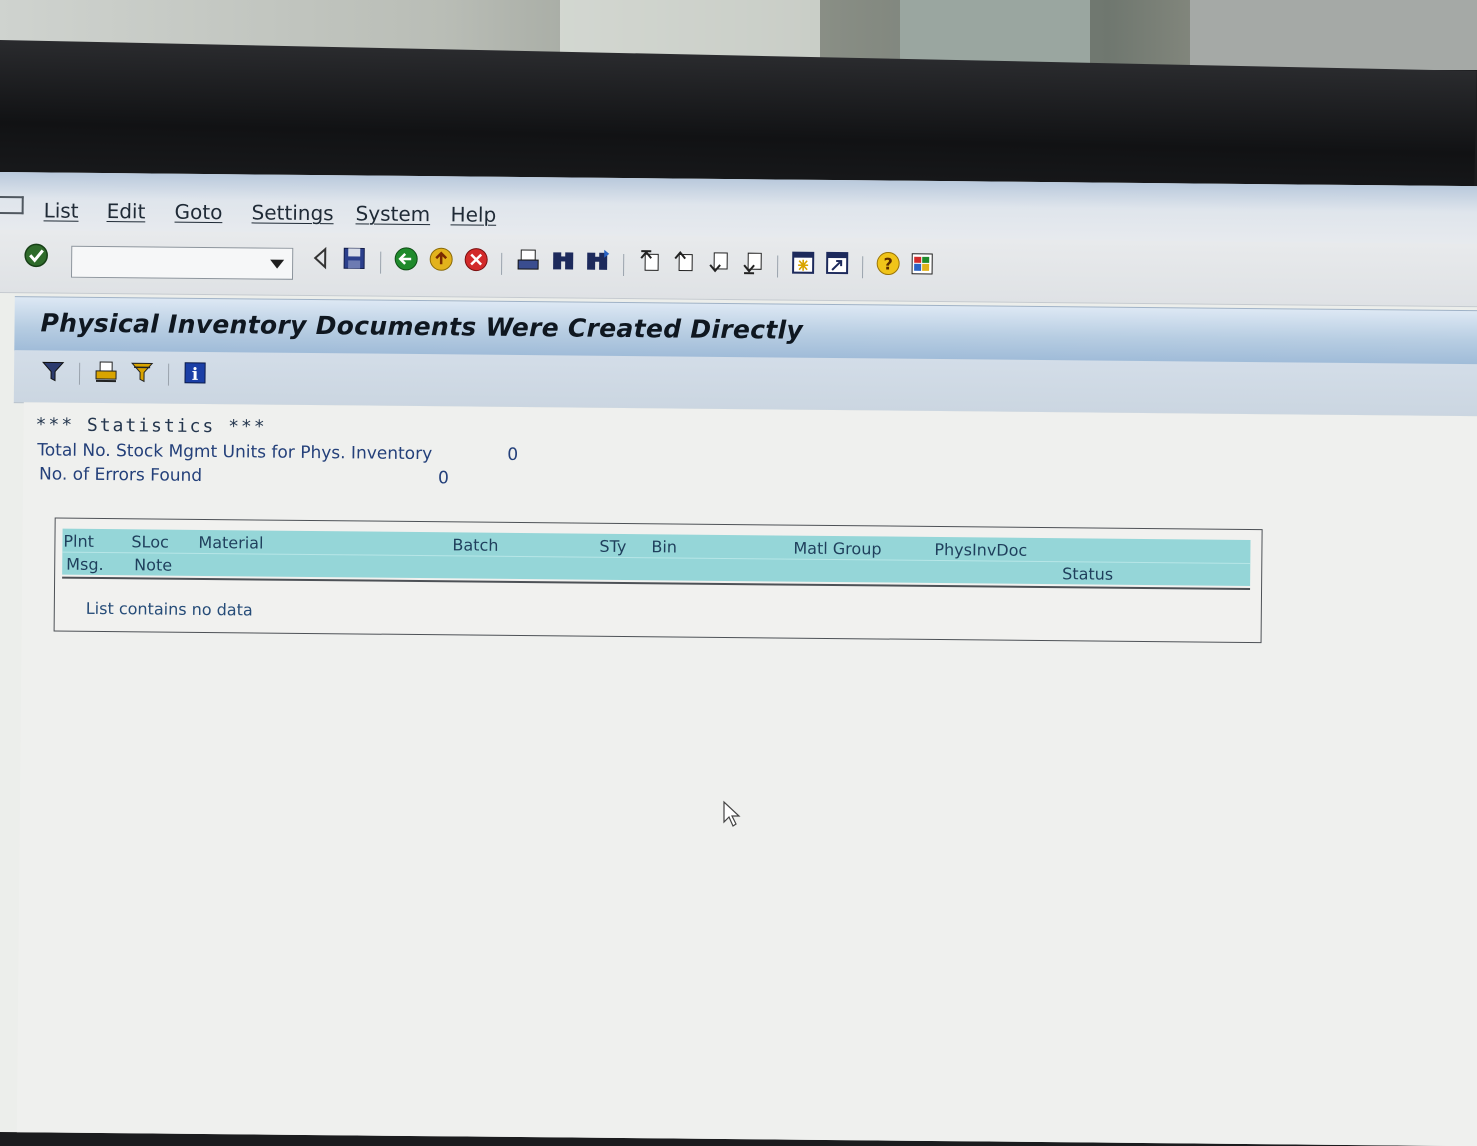 Image resolution: width=1477 pixels, height=1146 pixels. I want to click on info-icon: i, so click(195, 373).